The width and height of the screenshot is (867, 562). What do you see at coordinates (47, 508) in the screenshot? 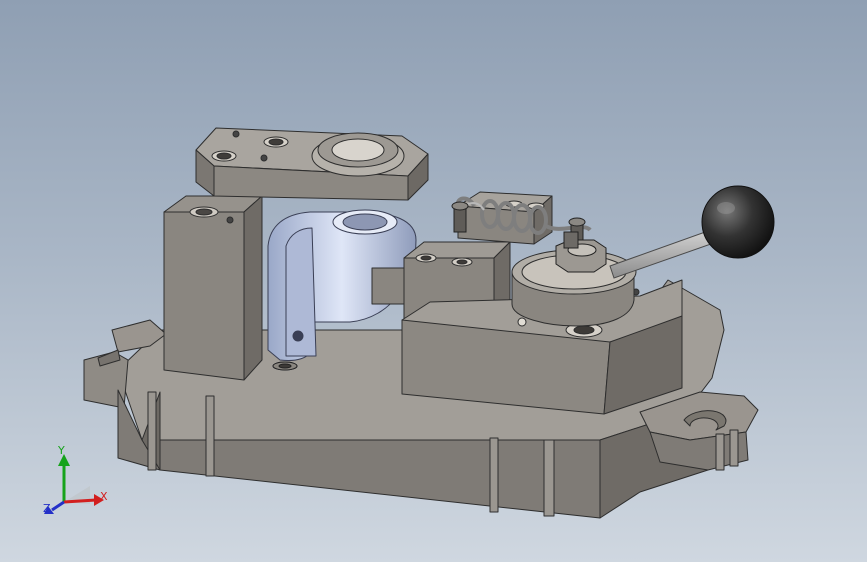
I see `z-axis-label: Z` at bounding box center [47, 508].